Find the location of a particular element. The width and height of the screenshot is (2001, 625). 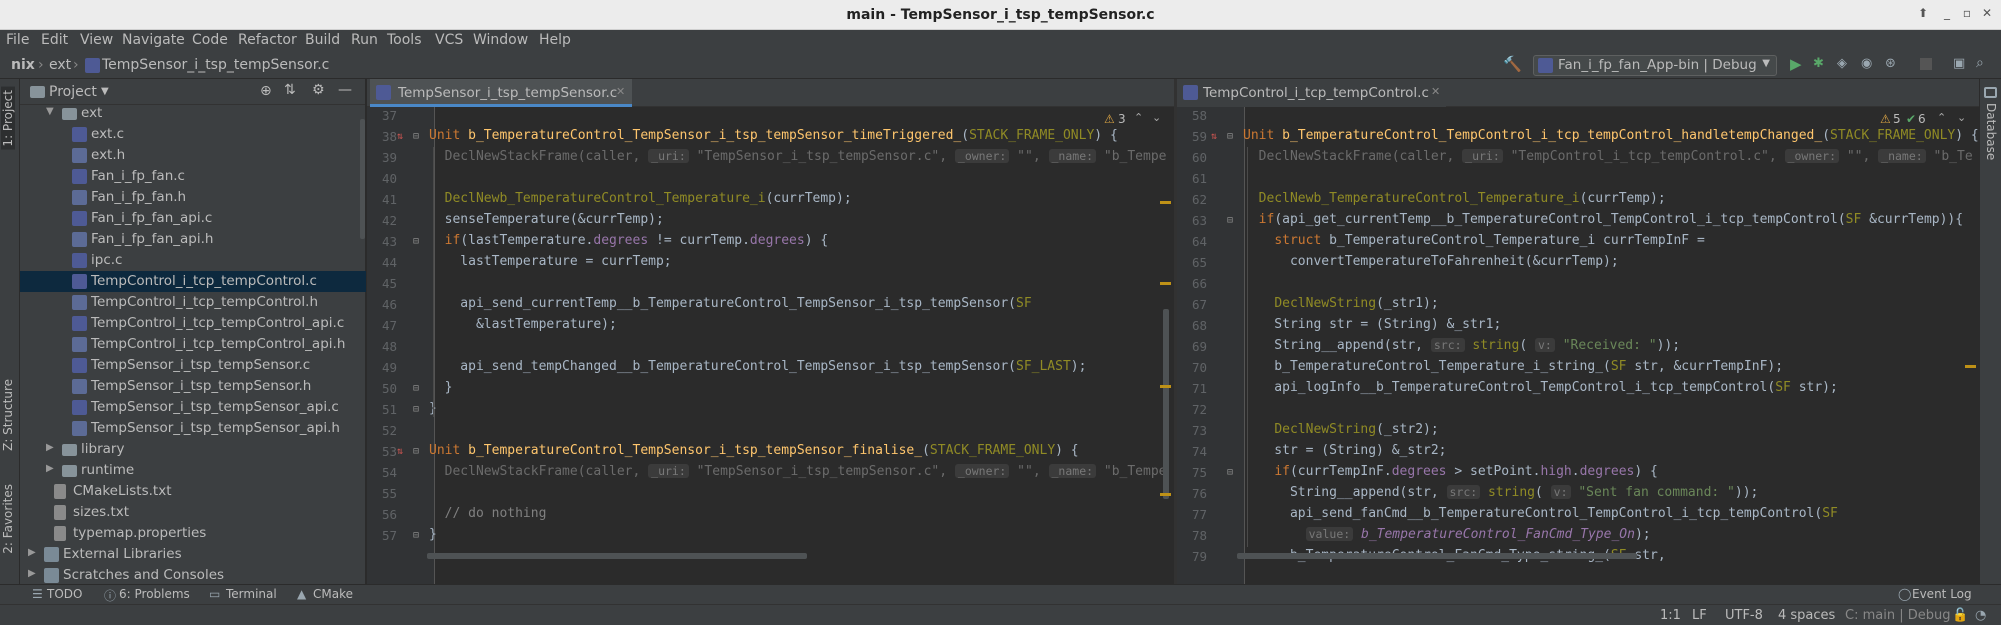

profile-icon: ◉ is located at coordinates (1866, 63).